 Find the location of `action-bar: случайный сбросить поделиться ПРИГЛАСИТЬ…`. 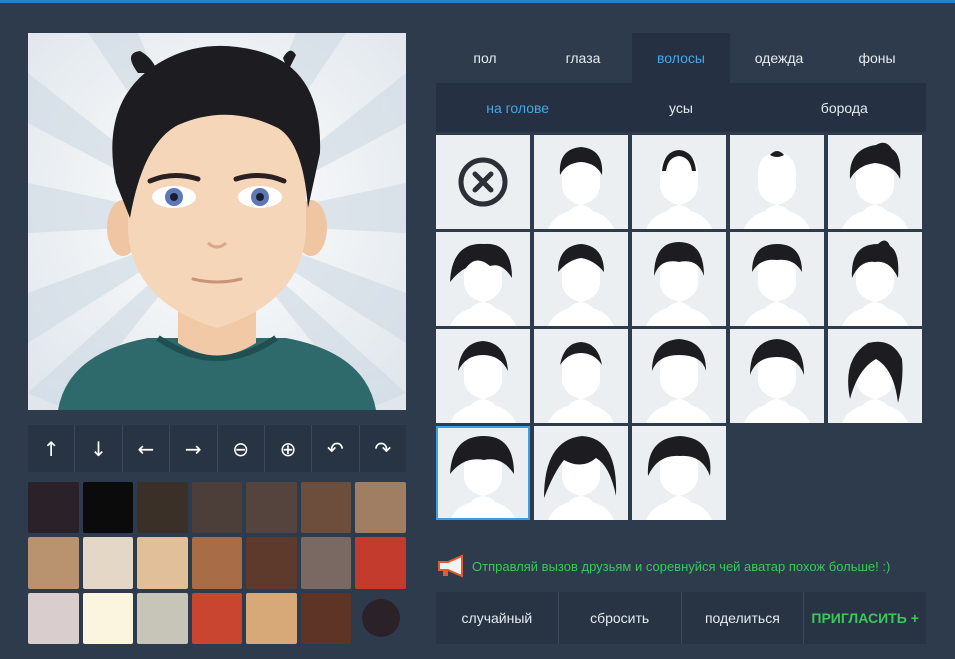

action-bar: случайный сбросить поделиться ПРИГЛАСИТЬ… is located at coordinates (681, 618).